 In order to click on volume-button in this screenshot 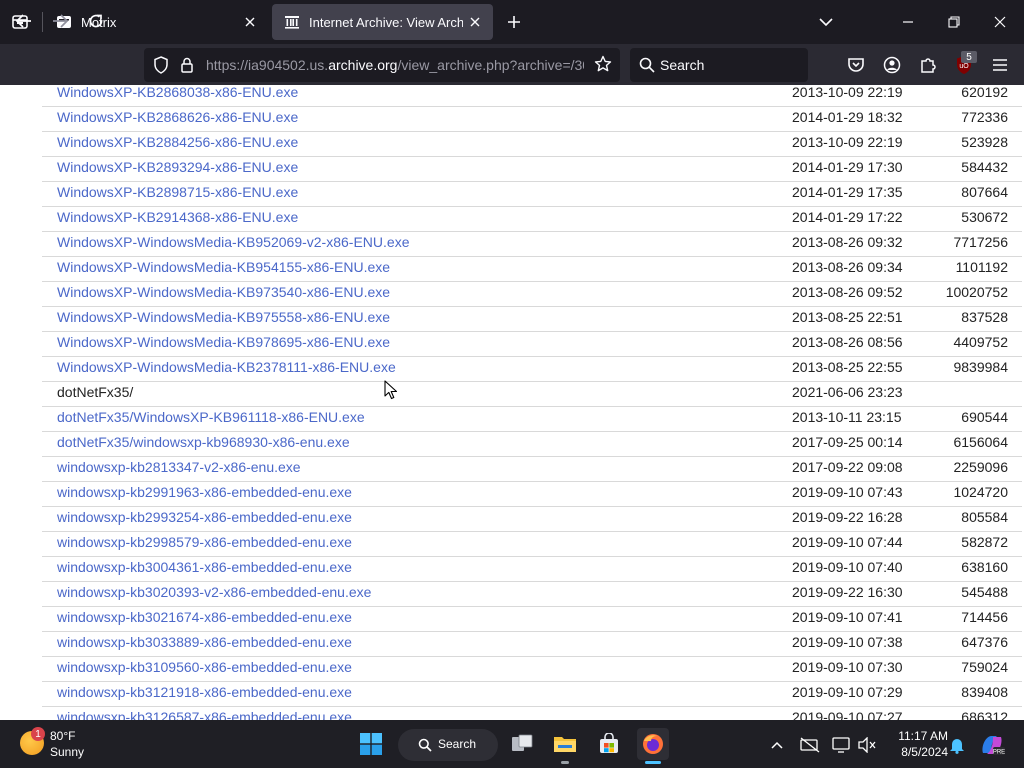, I will do `click(867, 745)`.